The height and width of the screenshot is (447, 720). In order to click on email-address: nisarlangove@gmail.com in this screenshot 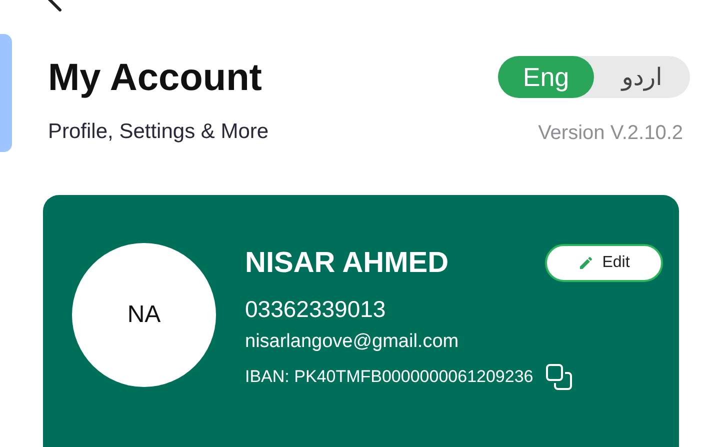, I will do `click(352, 342)`.